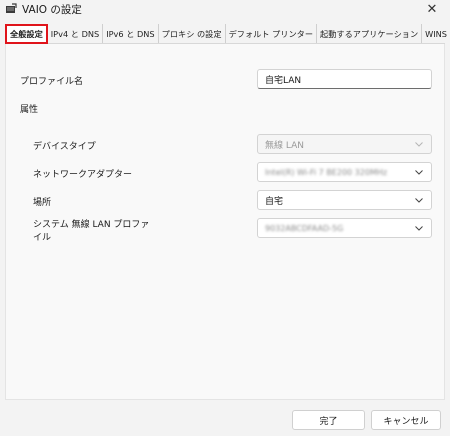  Describe the element at coordinates (83, 175) in the screenshot. I see `network-adapter-label: ネットワークアダプター` at that location.